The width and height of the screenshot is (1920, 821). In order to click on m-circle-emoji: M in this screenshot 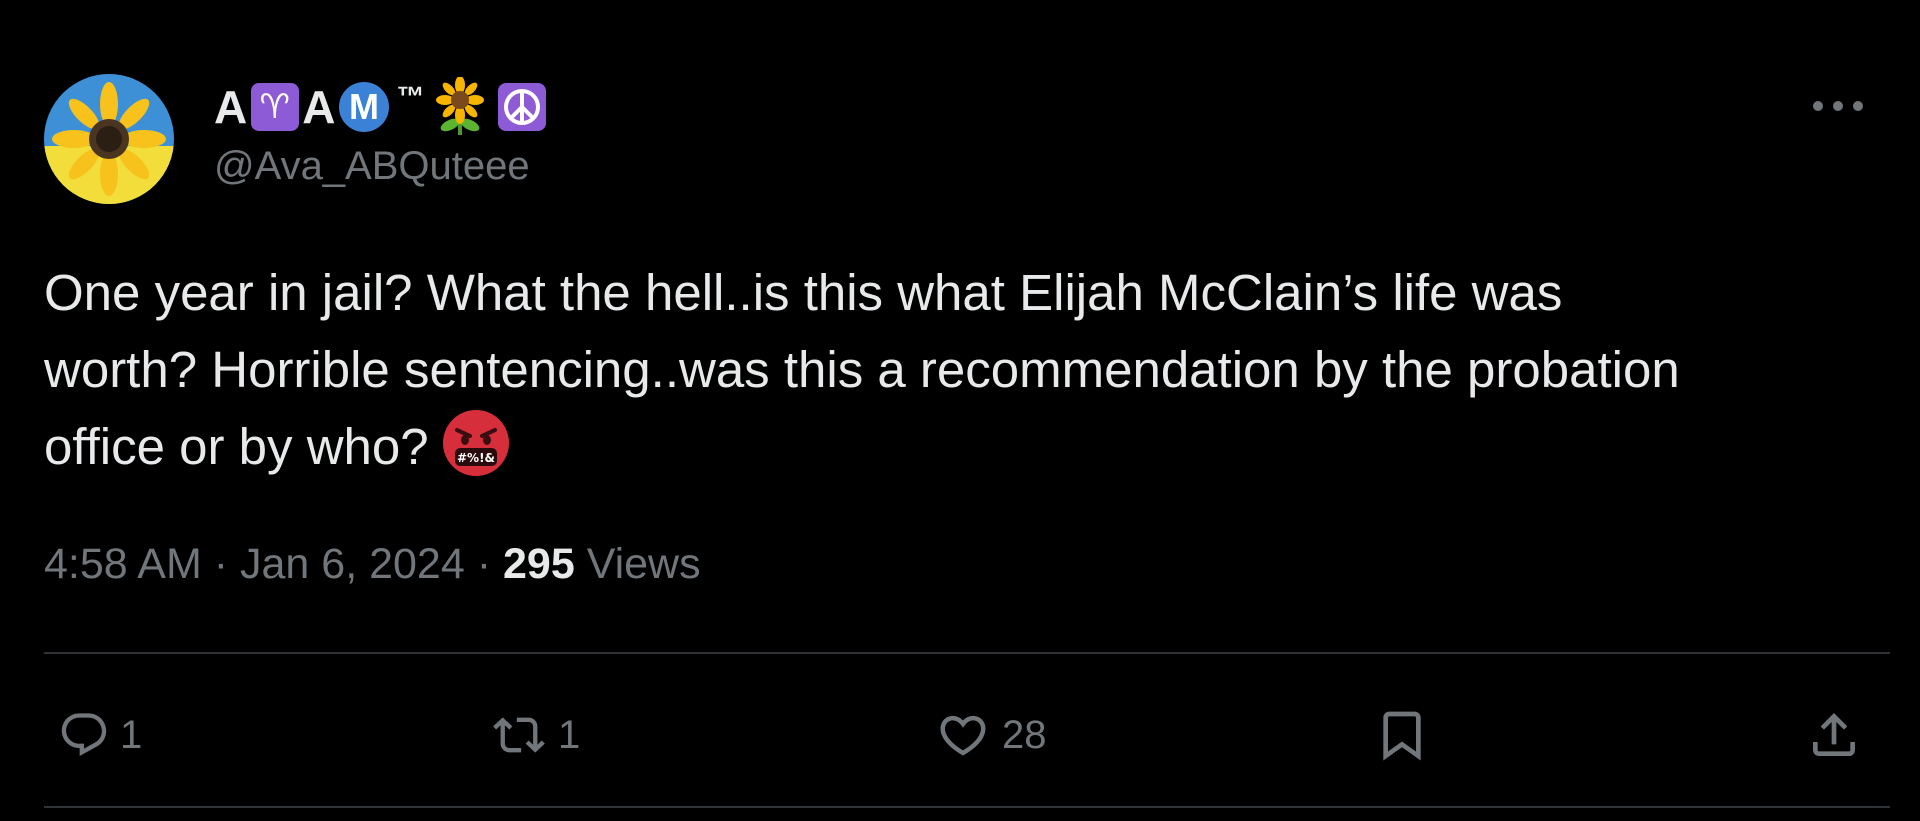, I will do `click(364, 107)`.